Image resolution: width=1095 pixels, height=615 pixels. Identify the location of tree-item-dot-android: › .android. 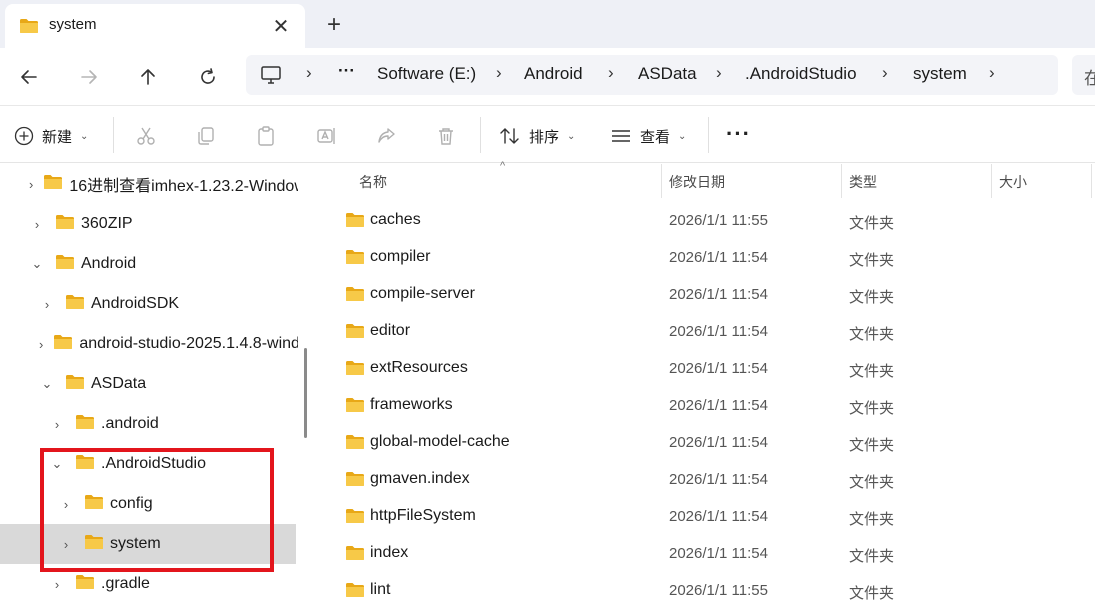
(148, 424).